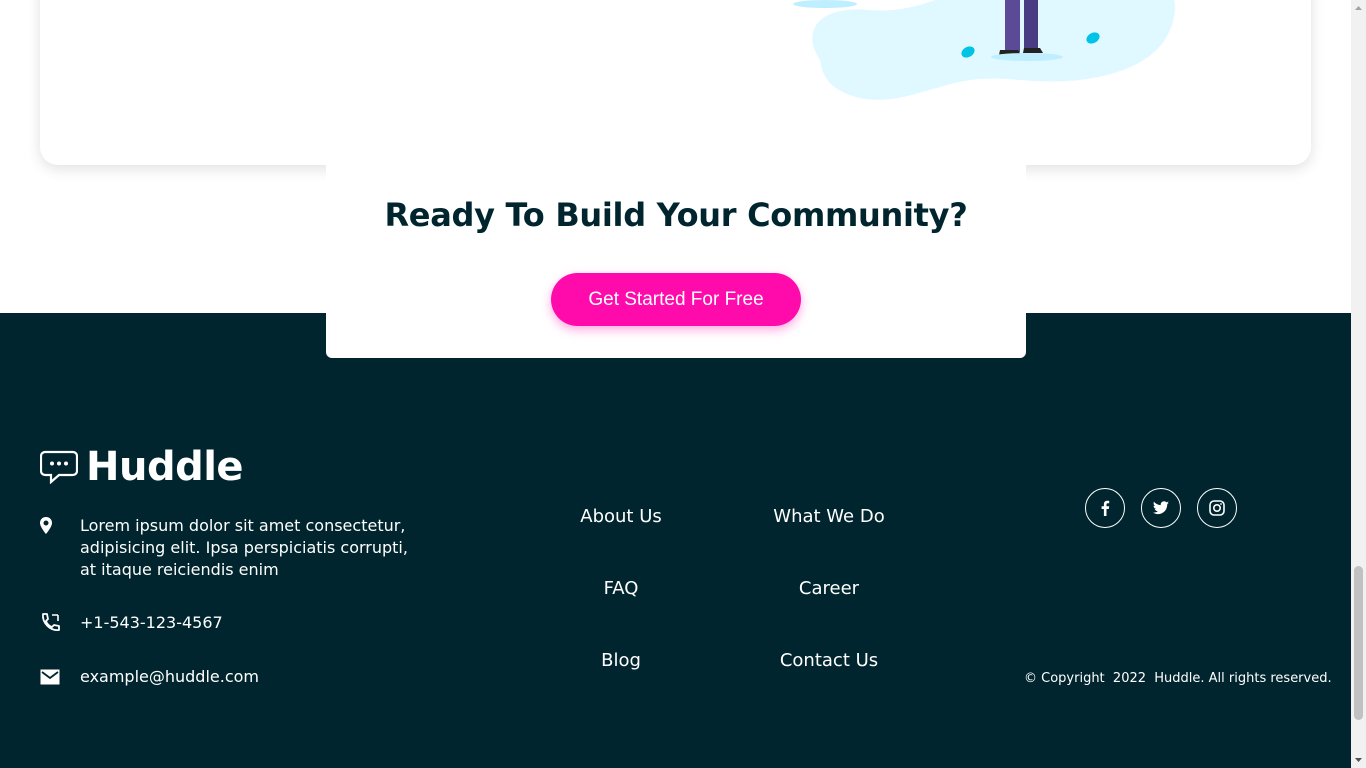  Describe the element at coordinates (250, 623) in the screenshot. I see `phone-text: +1-543-123-4567` at that location.